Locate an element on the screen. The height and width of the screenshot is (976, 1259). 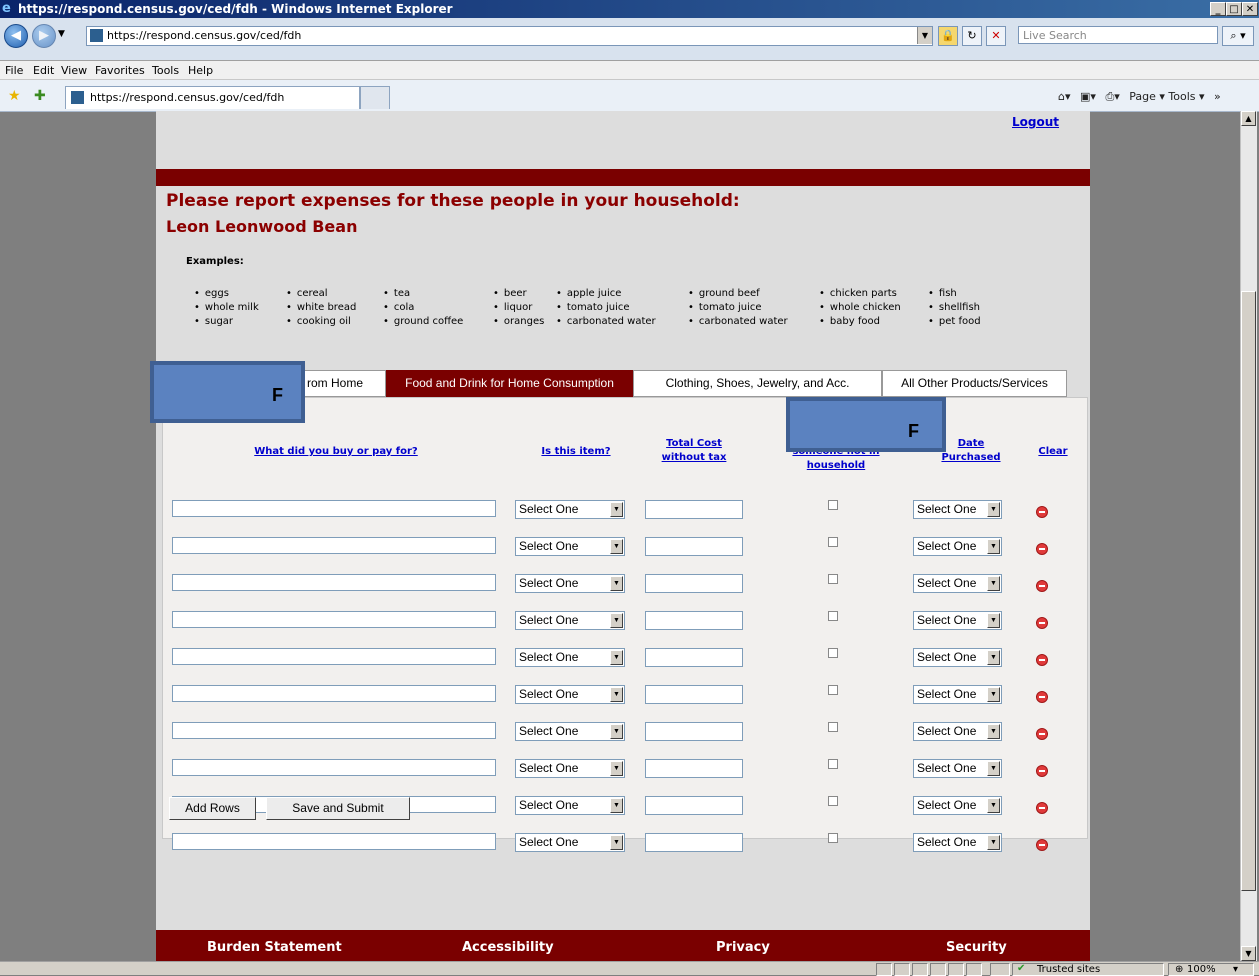
menu-file: File is located at coordinates (14, 70).